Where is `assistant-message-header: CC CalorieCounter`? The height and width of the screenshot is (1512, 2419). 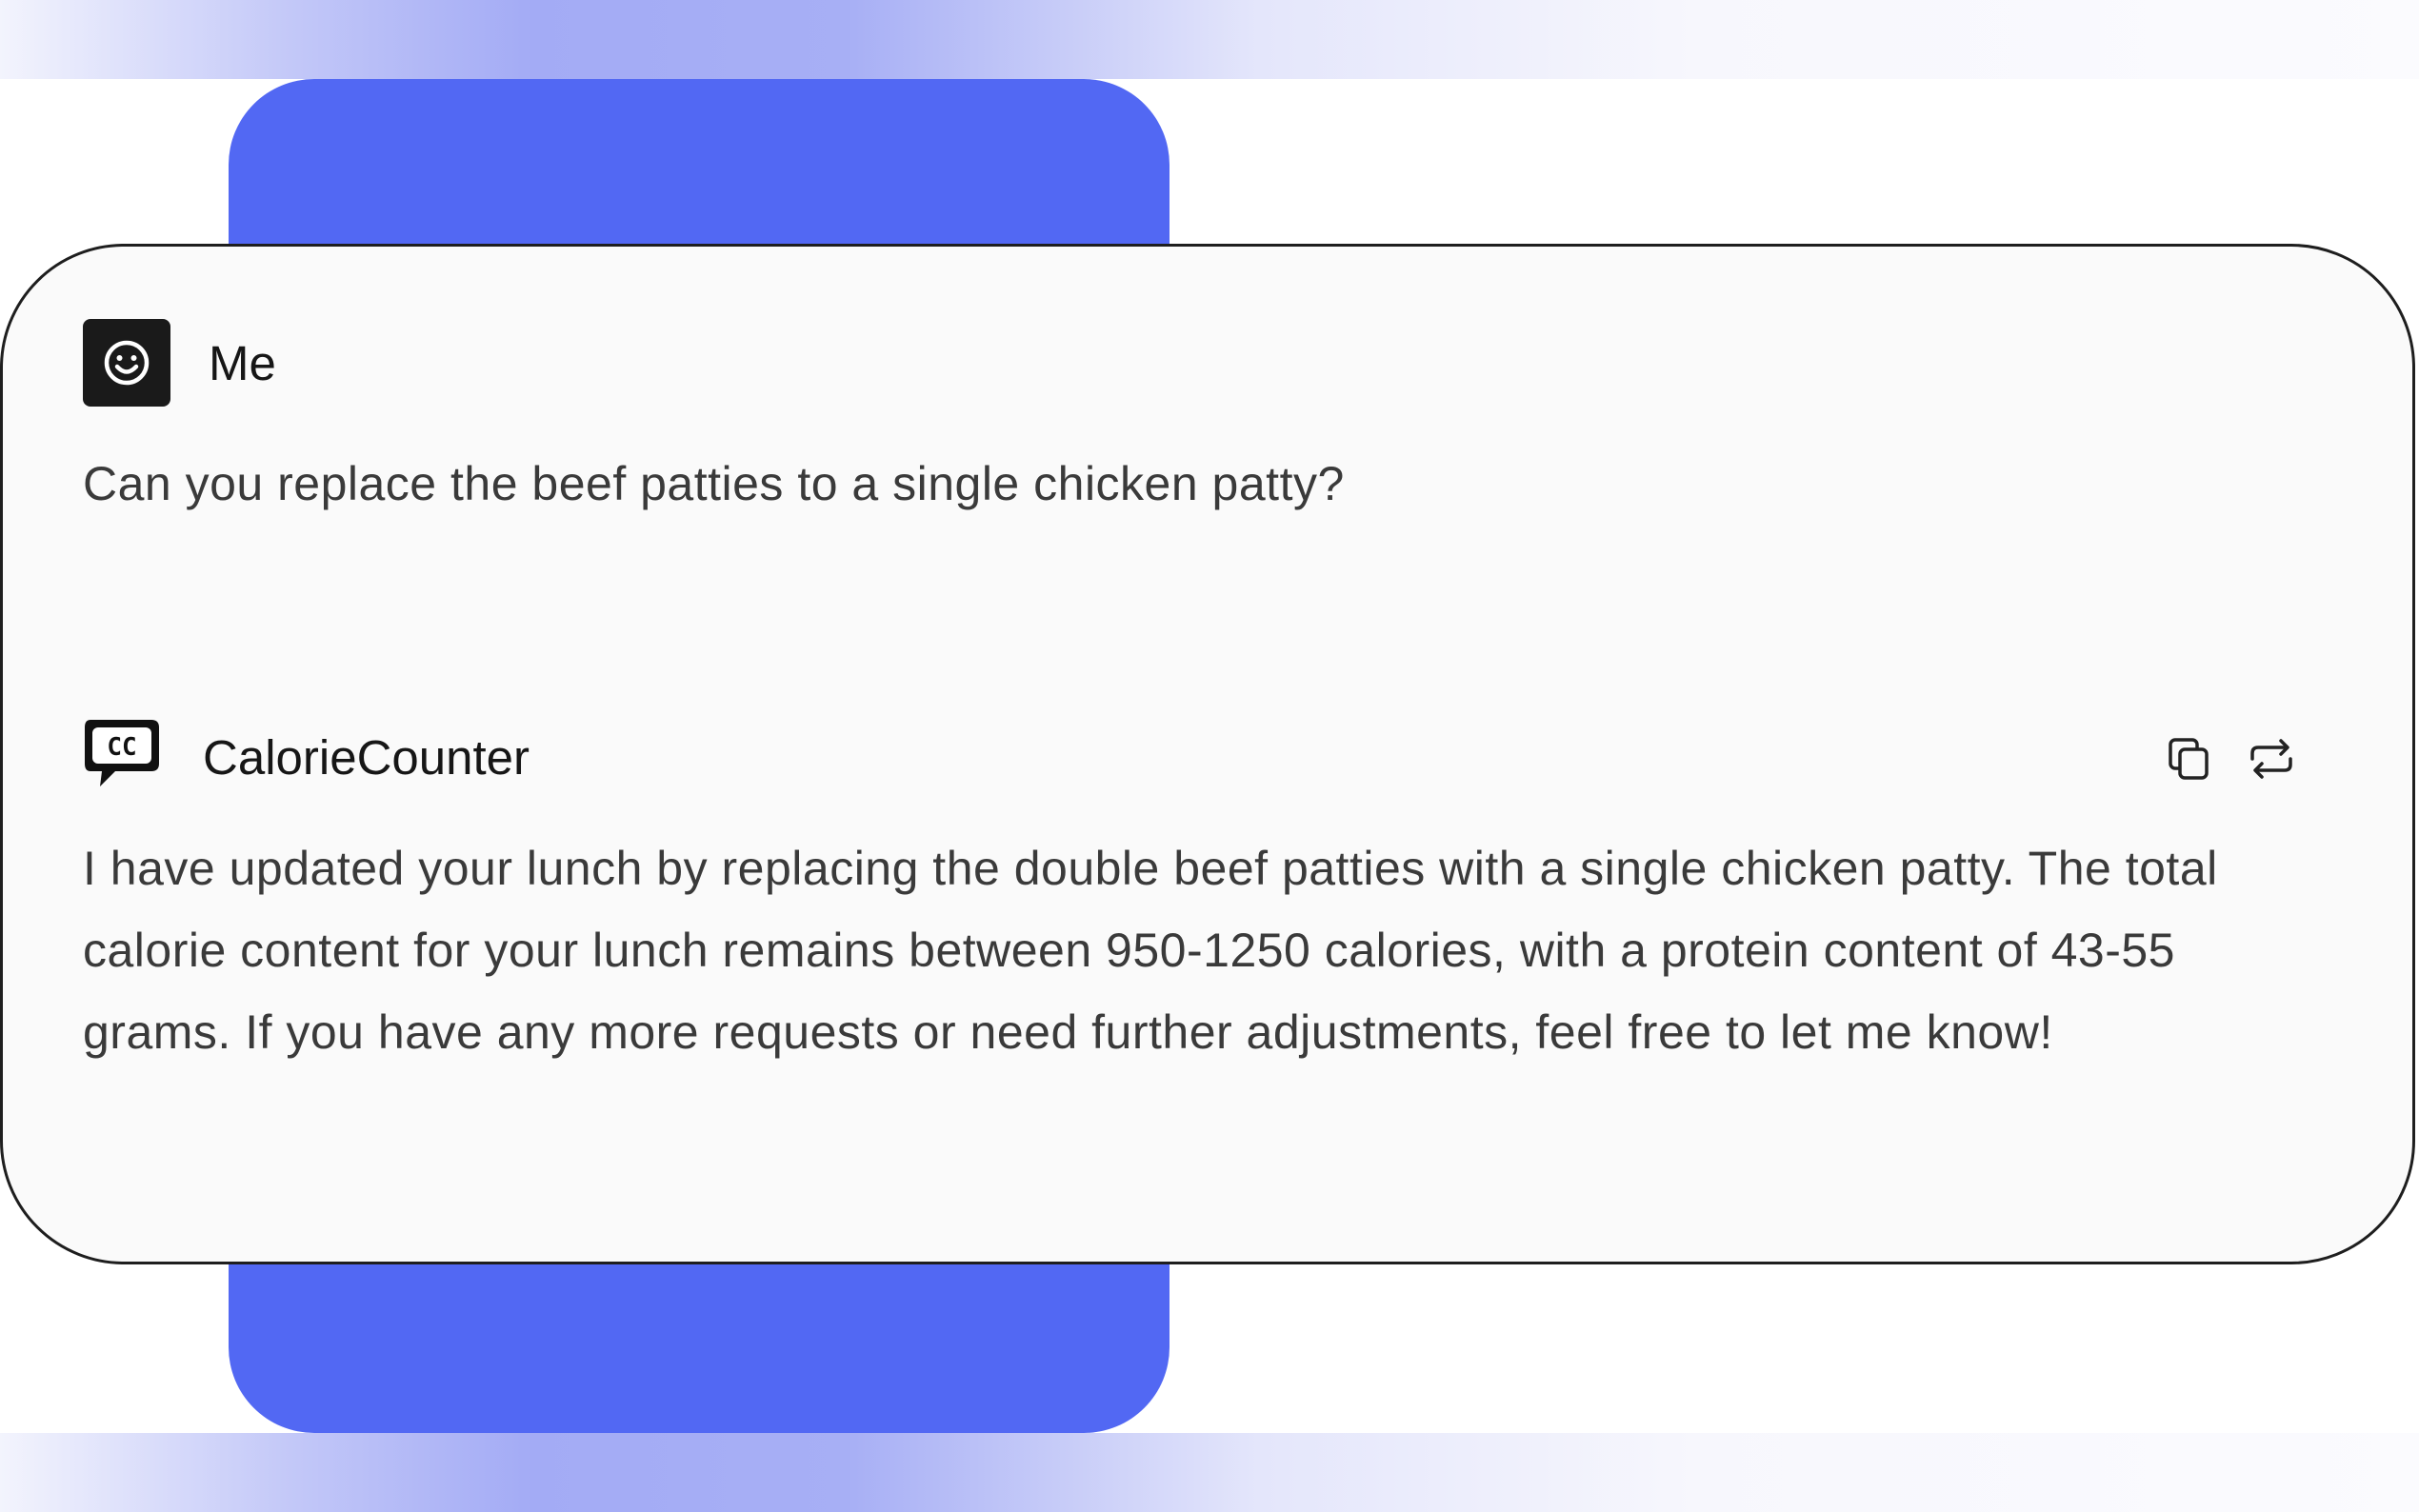
assistant-message-header: CC CalorieCounter is located at coordinates (306, 757).